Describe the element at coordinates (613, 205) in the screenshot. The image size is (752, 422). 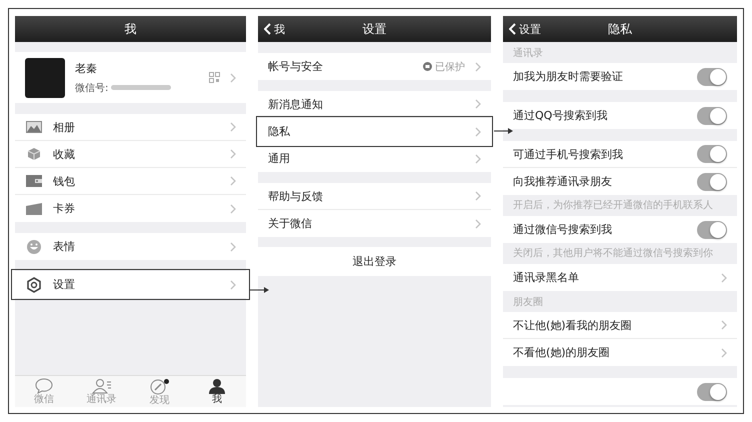
I see `hint-text: 开启后，为你推荐已经开通微信的手机联系人` at that location.